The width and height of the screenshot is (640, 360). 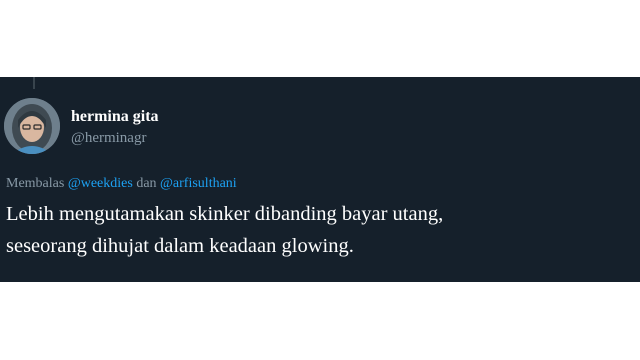 I want to click on reply-prefix: Membalas, so click(x=35, y=183).